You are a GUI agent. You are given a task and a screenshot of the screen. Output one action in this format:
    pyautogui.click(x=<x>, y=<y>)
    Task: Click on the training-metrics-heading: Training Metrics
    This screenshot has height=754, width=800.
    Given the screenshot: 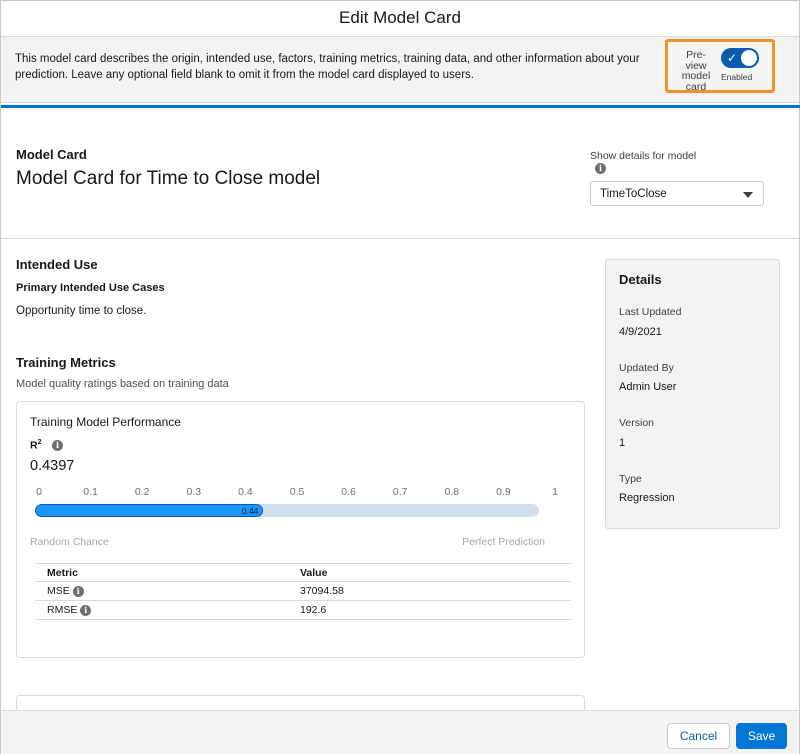 What is the action you would take?
    pyautogui.click(x=66, y=362)
    